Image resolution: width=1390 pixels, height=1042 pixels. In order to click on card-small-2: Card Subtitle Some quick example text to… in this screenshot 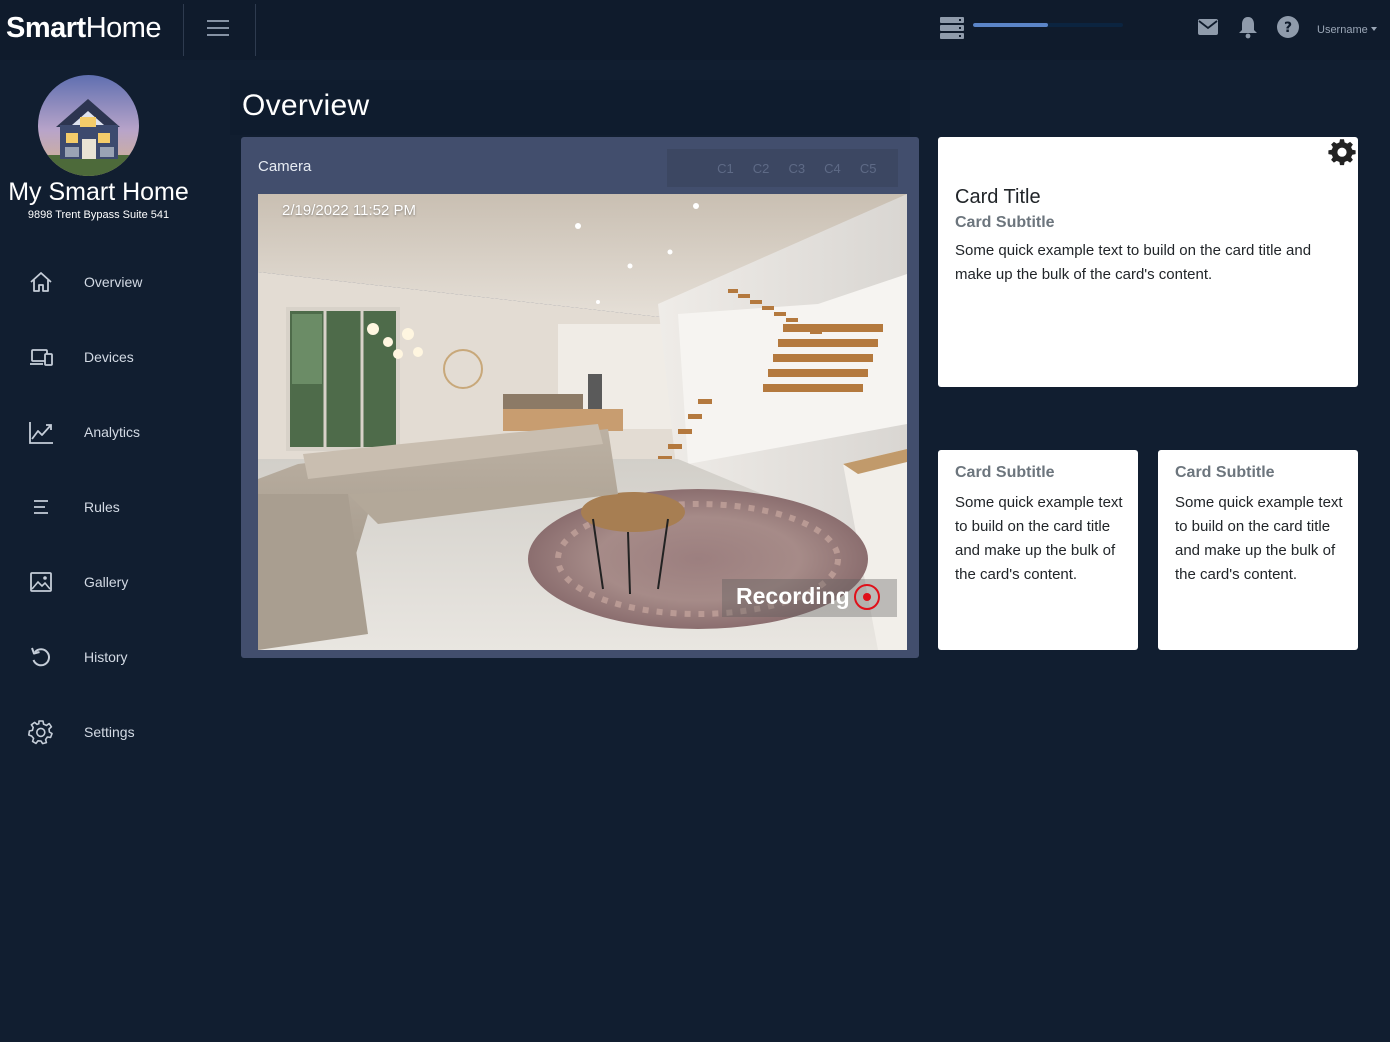, I will do `click(1258, 550)`.